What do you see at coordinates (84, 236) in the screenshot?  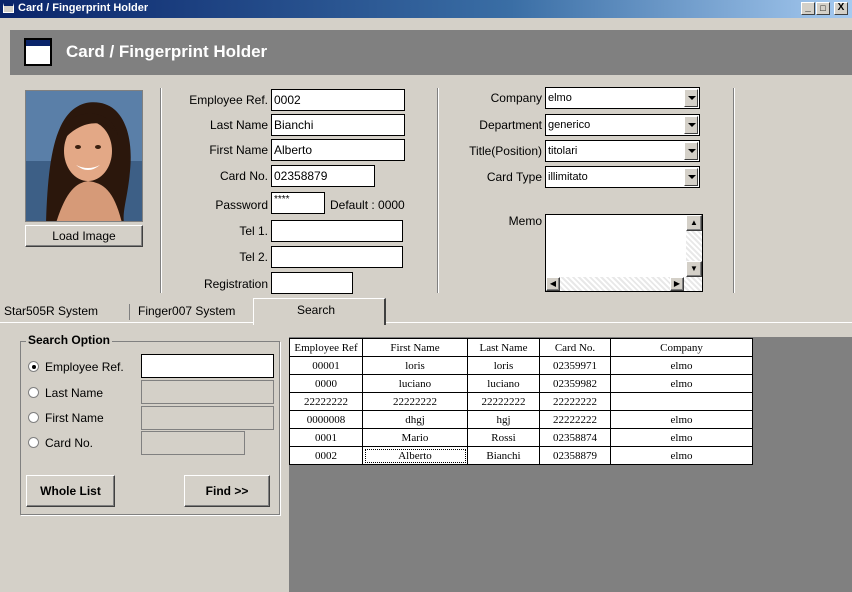 I see `load-image-button: Load Image` at bounding box center [84, 236].